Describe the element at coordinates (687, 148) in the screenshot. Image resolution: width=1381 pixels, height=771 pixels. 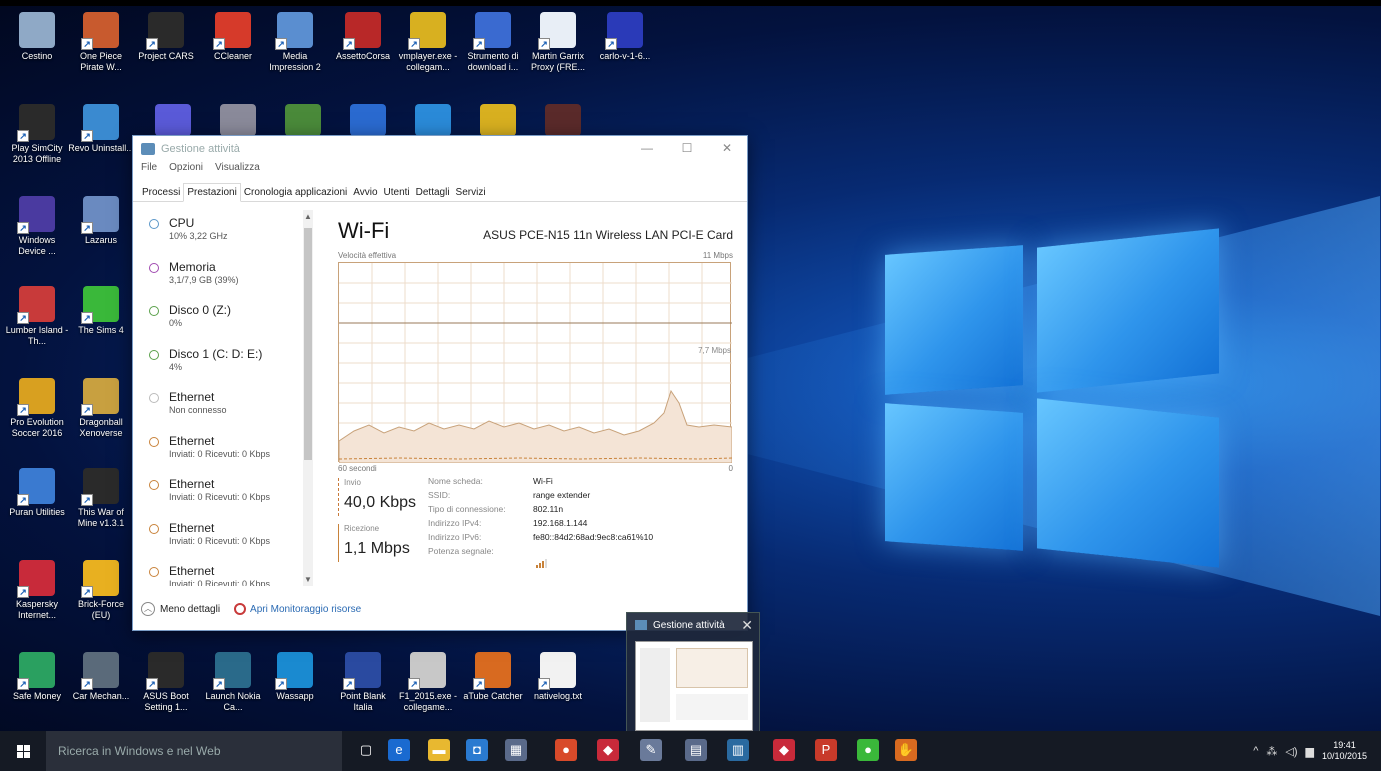
I see `maximize-button: ☐` at that location.